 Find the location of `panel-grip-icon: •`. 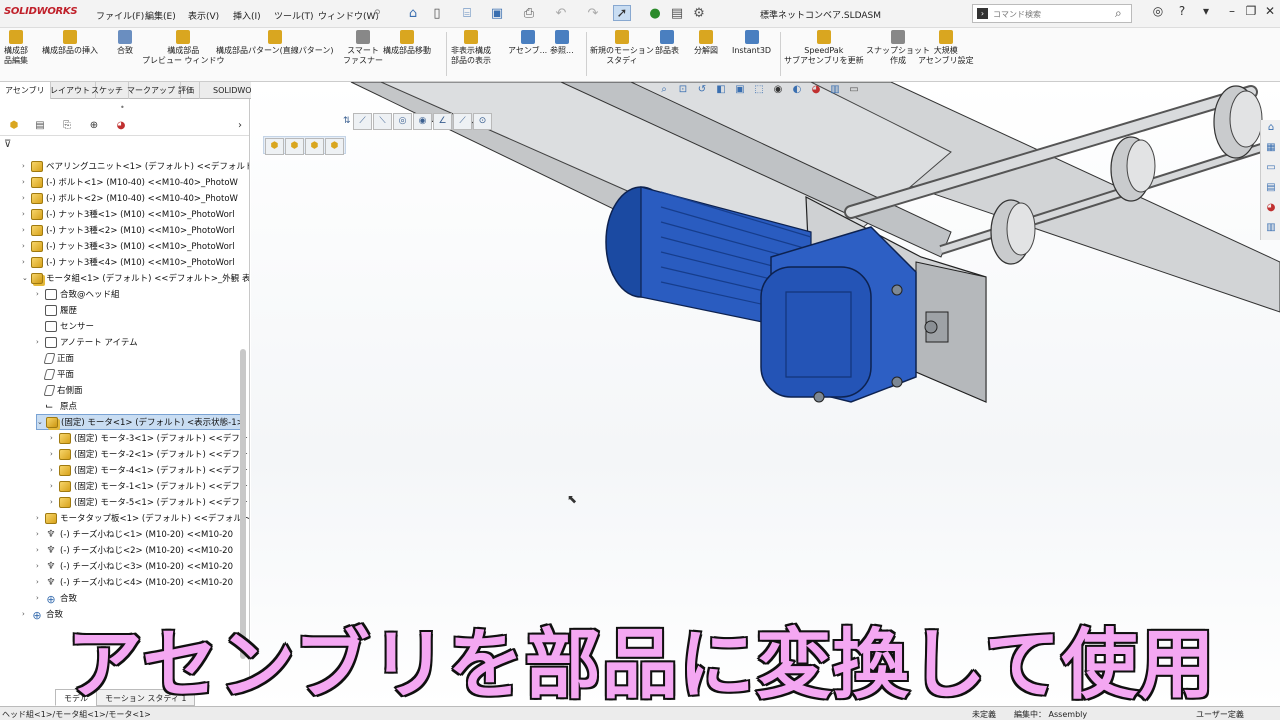

panel-grip-icon: • is located at coordinates (122, 107).